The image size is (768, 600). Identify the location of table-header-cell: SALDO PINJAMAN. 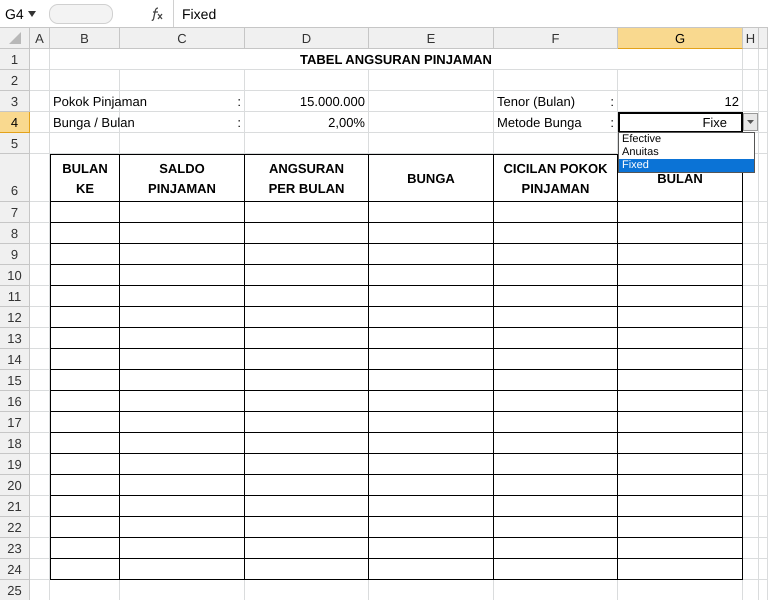
(182, 178).